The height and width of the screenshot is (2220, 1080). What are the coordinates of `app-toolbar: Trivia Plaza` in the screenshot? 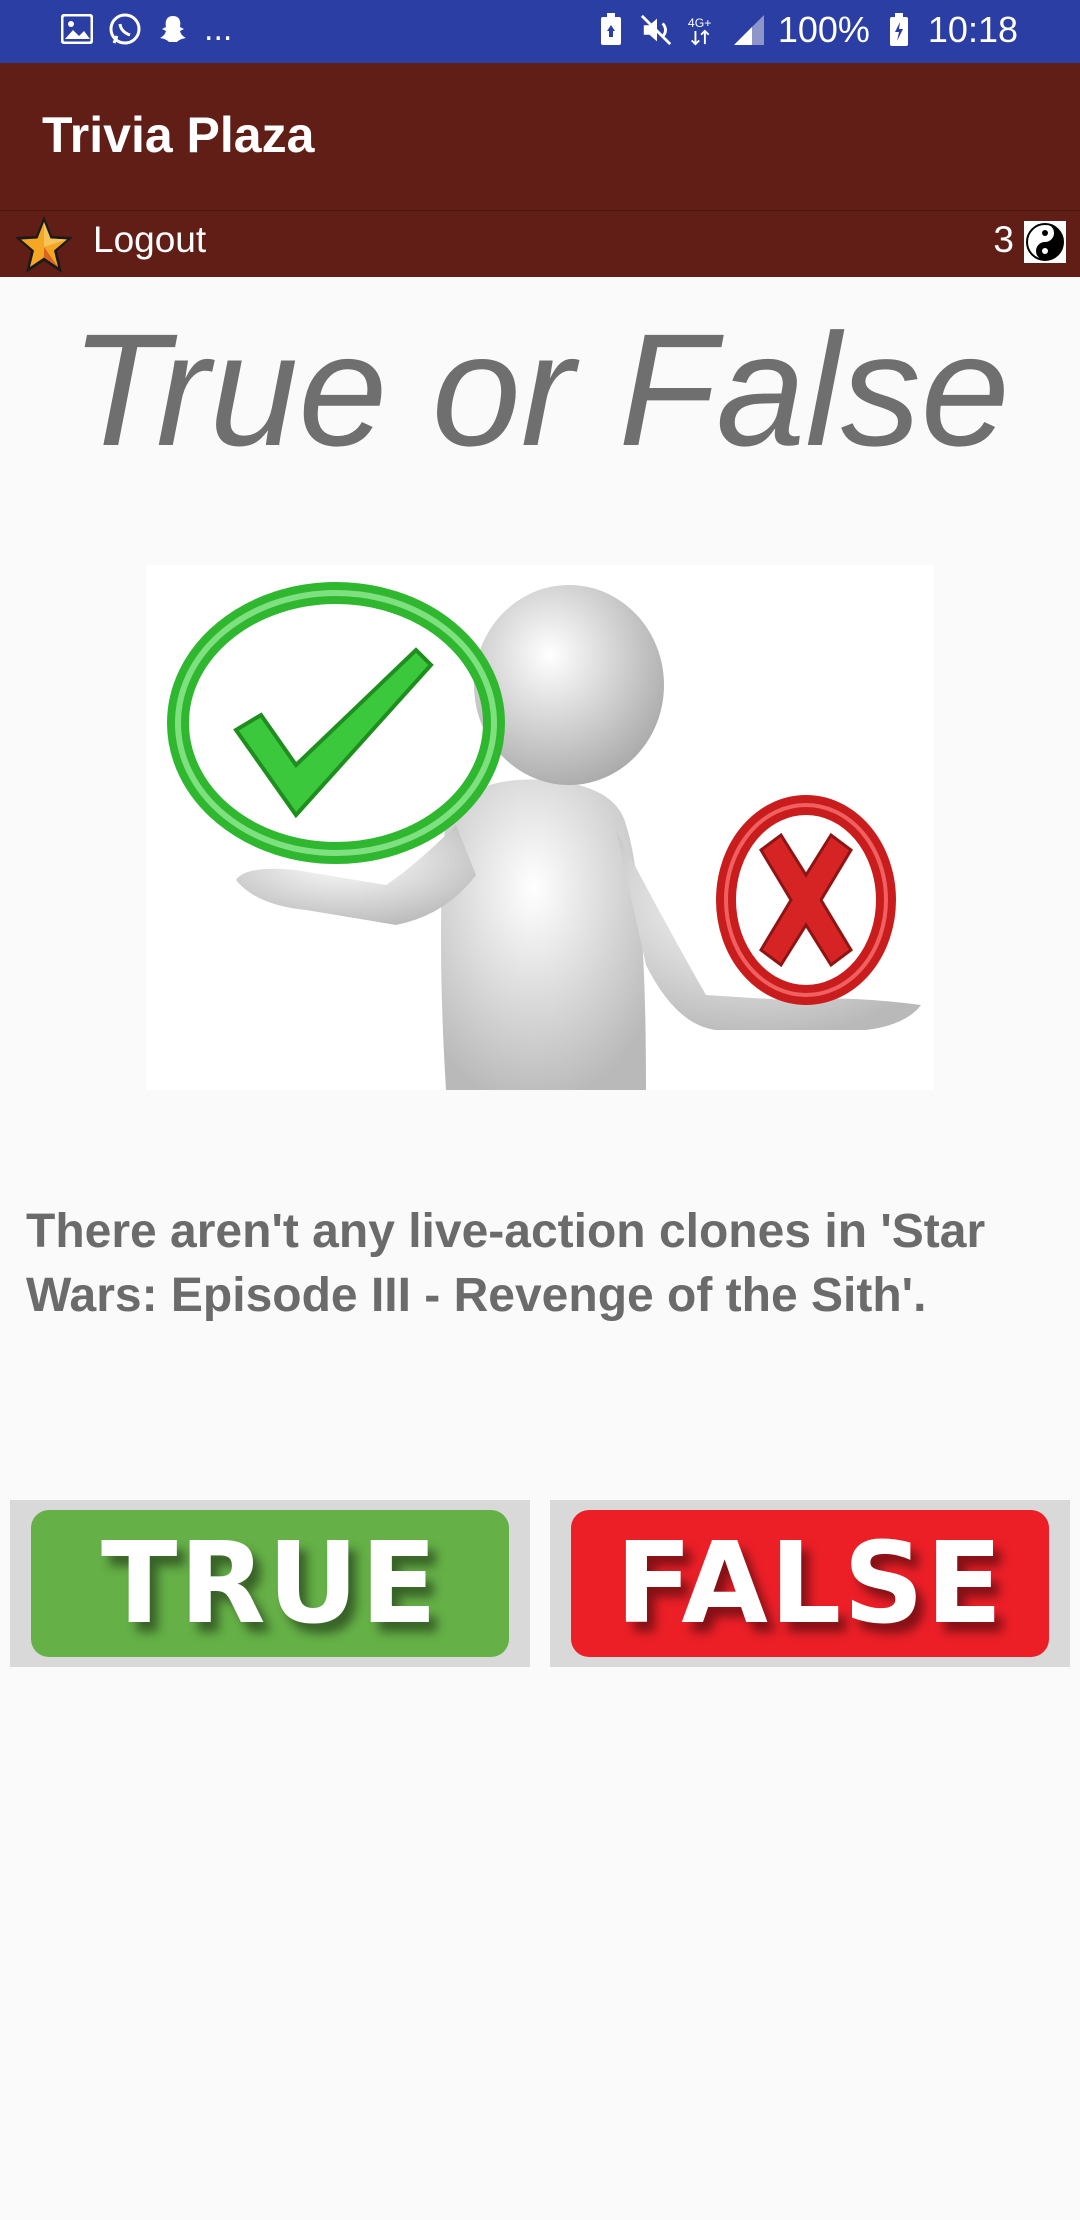 It's located at (540, 136).